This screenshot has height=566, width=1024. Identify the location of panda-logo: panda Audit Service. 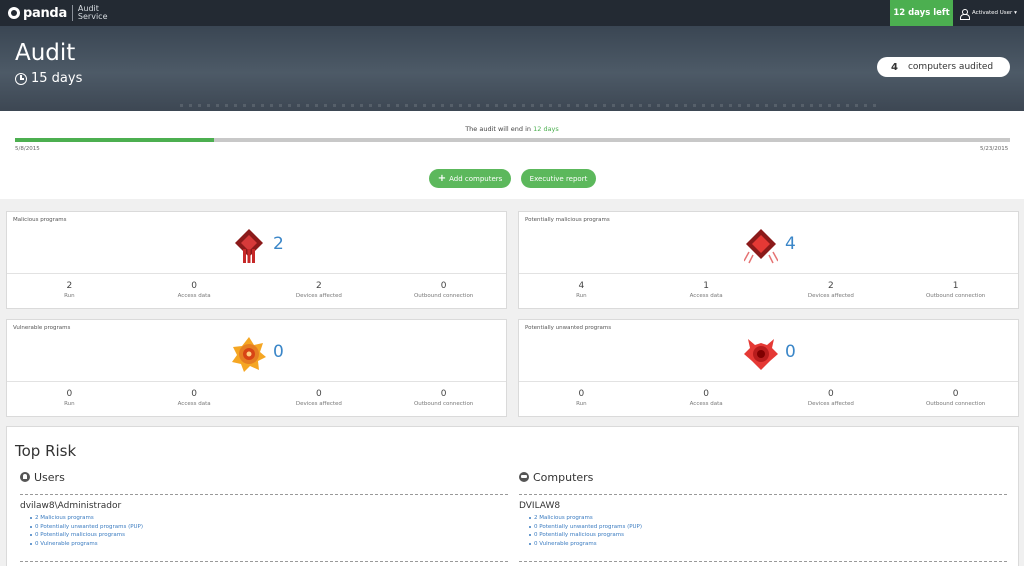
(63, 13).